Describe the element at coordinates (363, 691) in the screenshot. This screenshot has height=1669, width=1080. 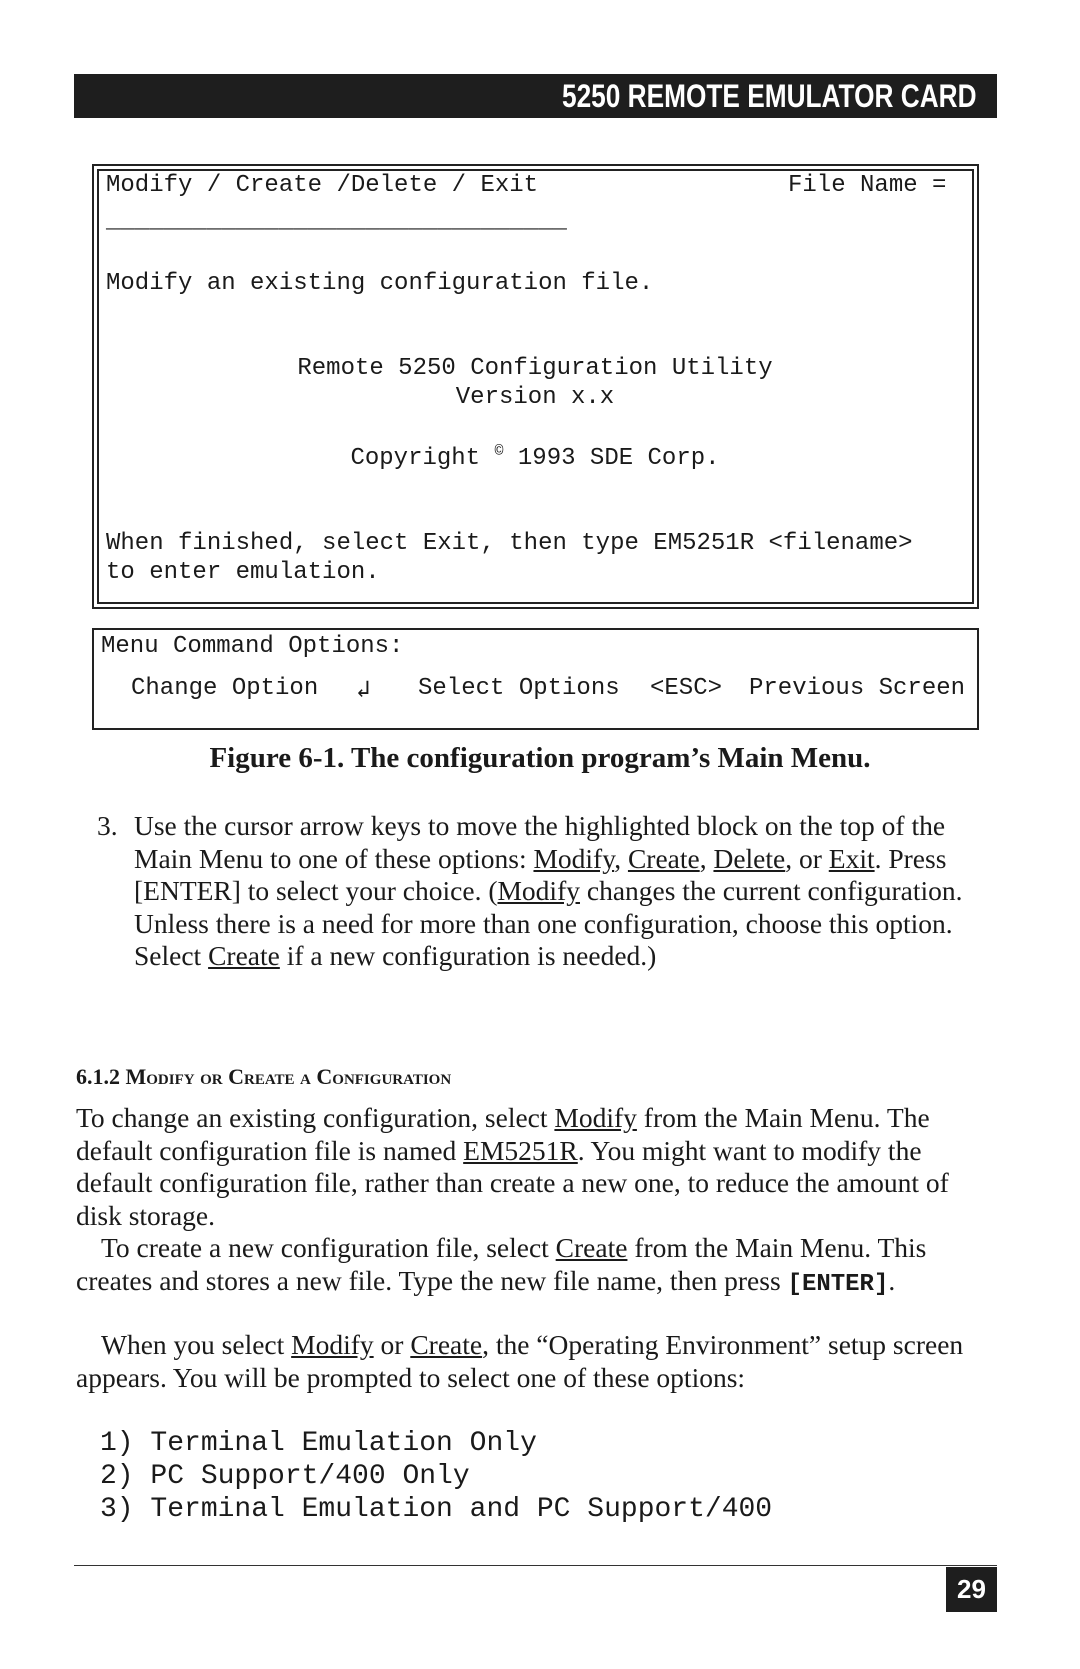
I see `enter-key-icon: ↲` at that location.